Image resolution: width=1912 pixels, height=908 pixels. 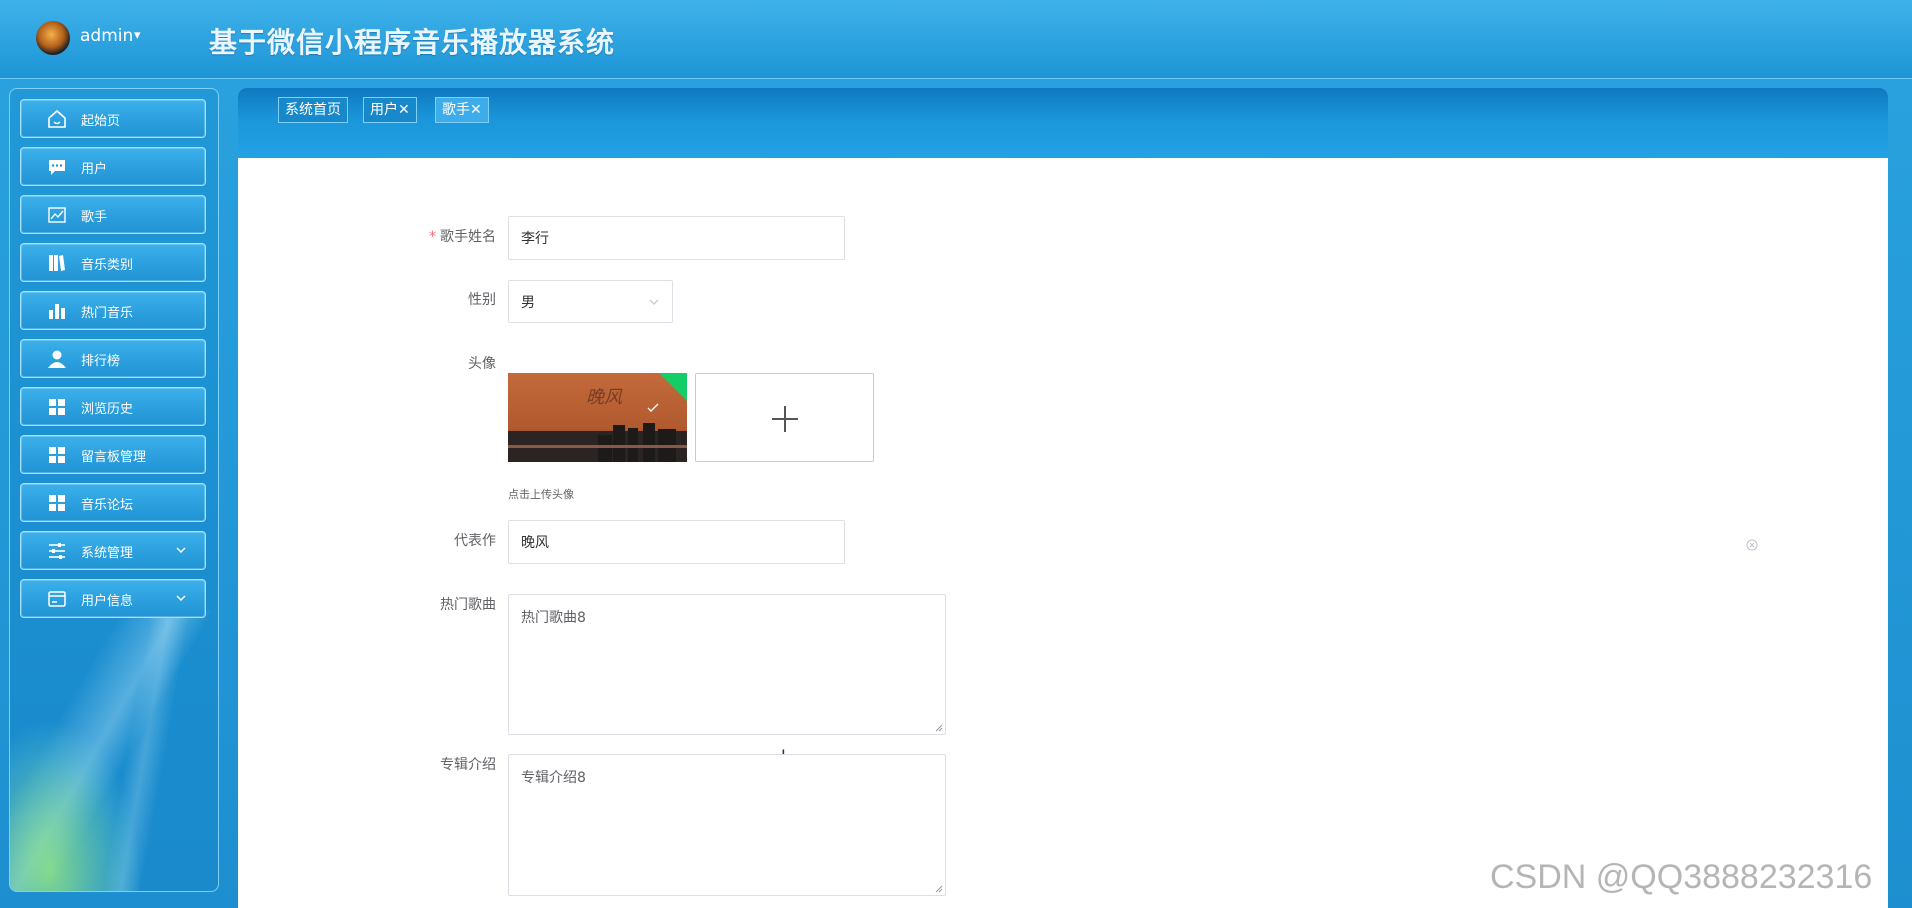 I want to click on sidebar-item-forum: 音乐论坛, so click(x=113, y=502).